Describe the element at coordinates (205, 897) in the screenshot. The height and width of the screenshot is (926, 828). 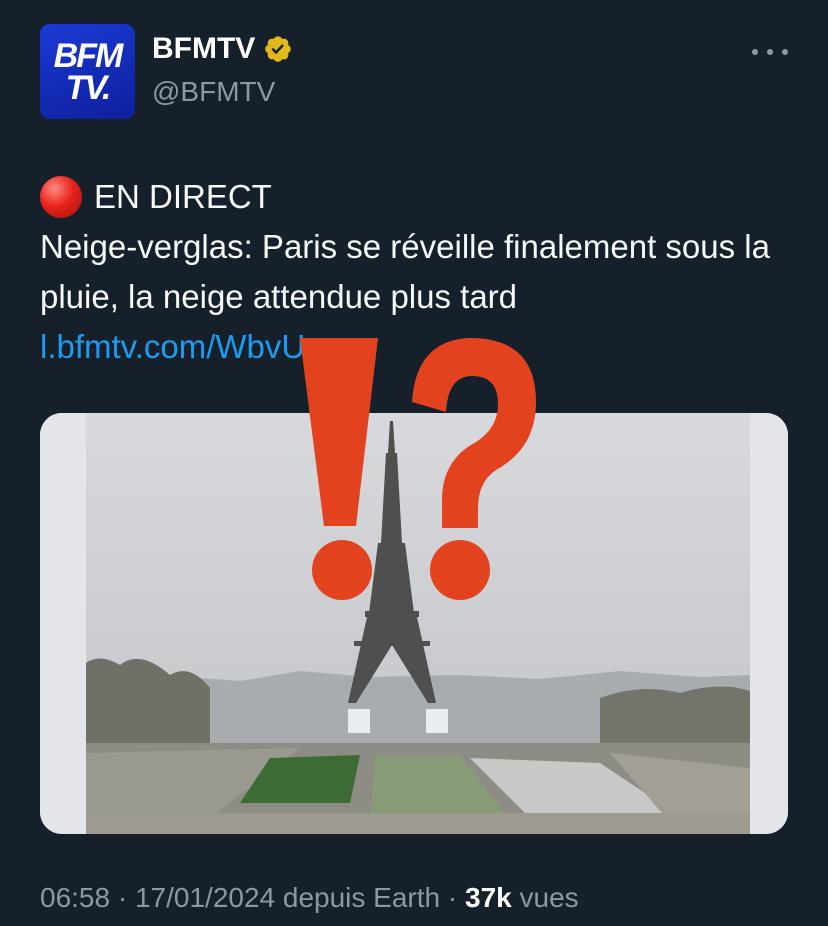
I see `tweet-date: 17/01/2024` at that location.